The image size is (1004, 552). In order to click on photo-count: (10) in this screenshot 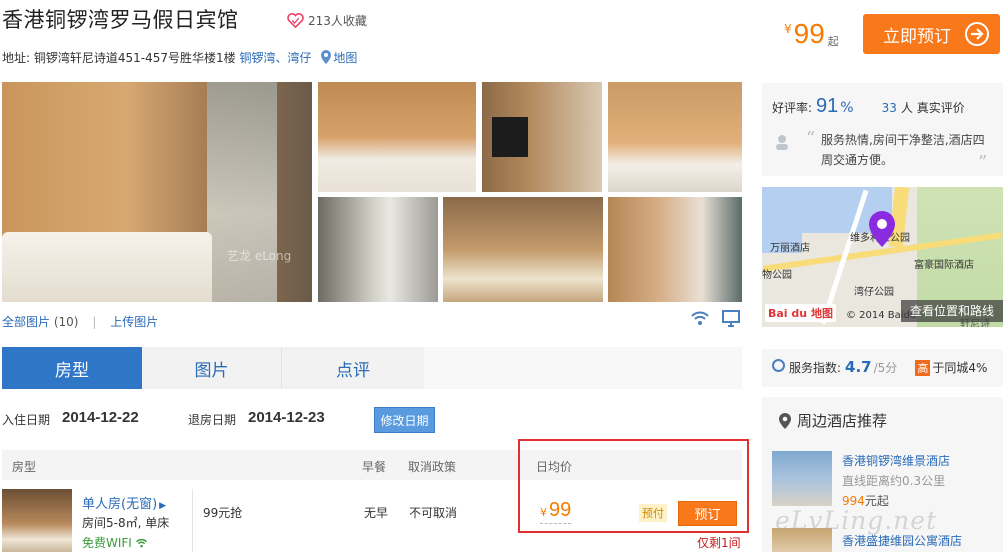, I will do `click(66, 322)`.